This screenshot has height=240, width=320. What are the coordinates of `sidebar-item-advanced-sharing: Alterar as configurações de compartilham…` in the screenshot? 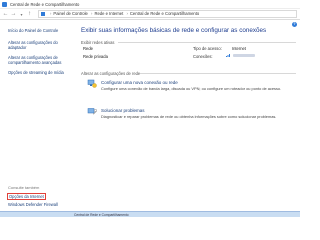 It's located at (39, 60).